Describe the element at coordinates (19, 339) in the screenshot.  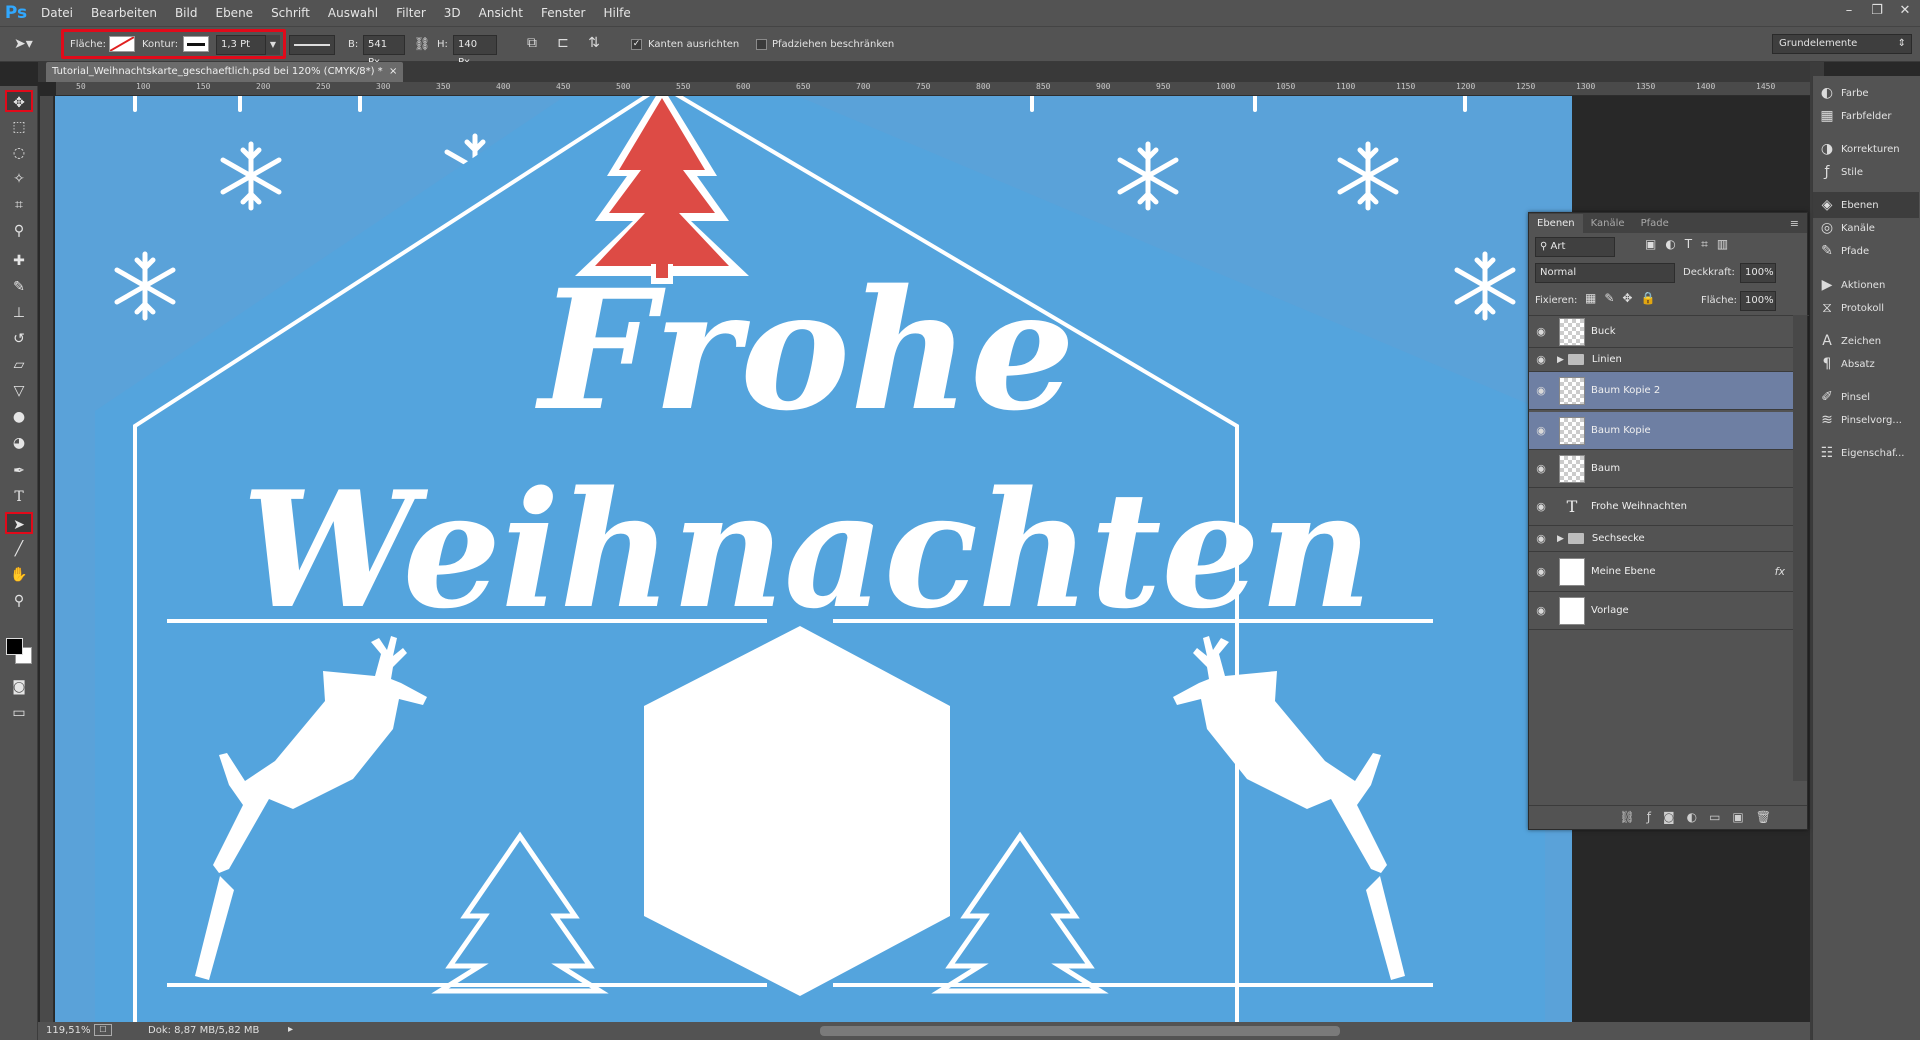
I see `history-brush-tool-icon: ↺` at that location.